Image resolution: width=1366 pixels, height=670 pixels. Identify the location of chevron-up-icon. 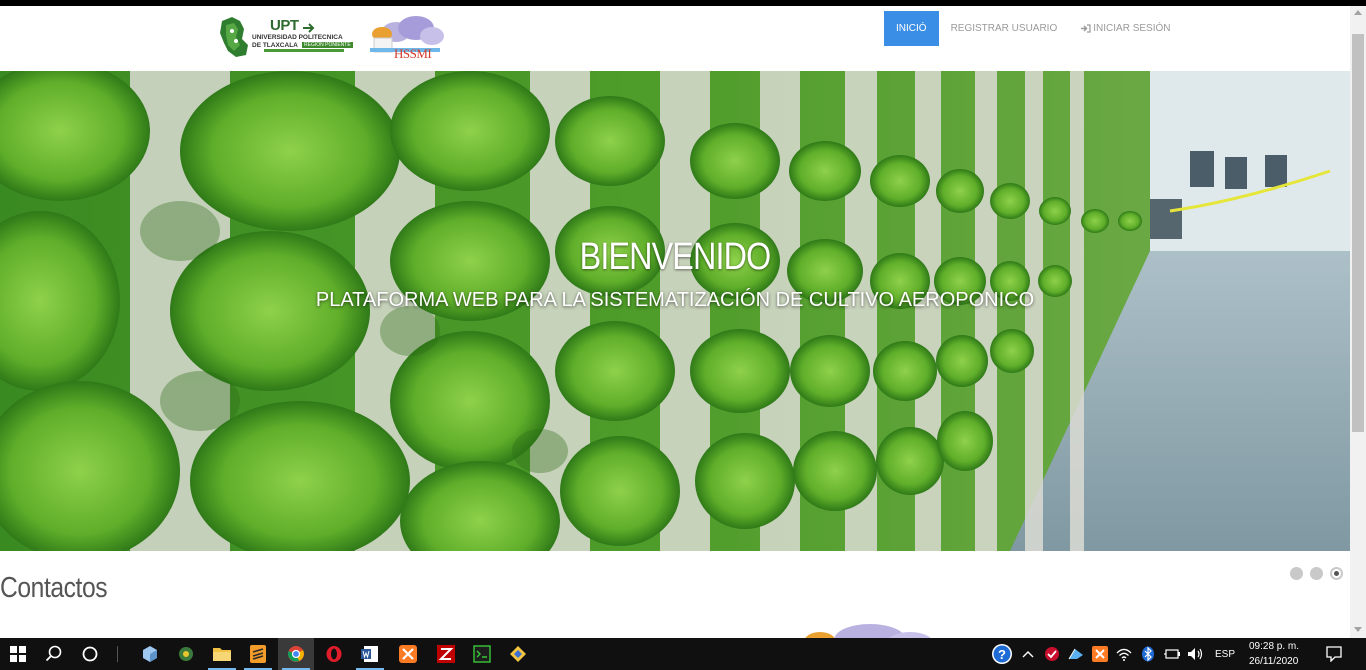
(1028, 654).